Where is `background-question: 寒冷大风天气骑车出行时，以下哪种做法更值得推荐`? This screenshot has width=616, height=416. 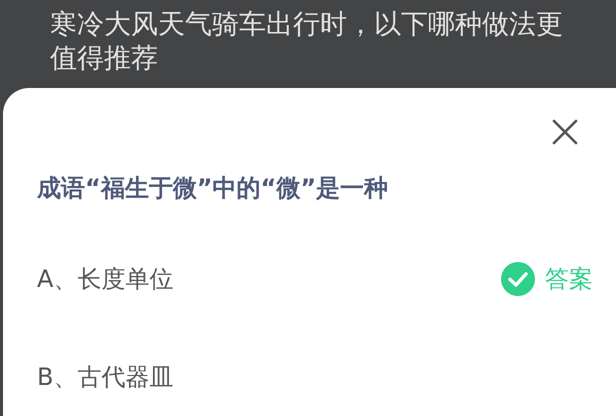 background-question: 寒冷大风天气骑车出行时，以下哪种做法更值得推荐 is located at coordinates (307, 42).